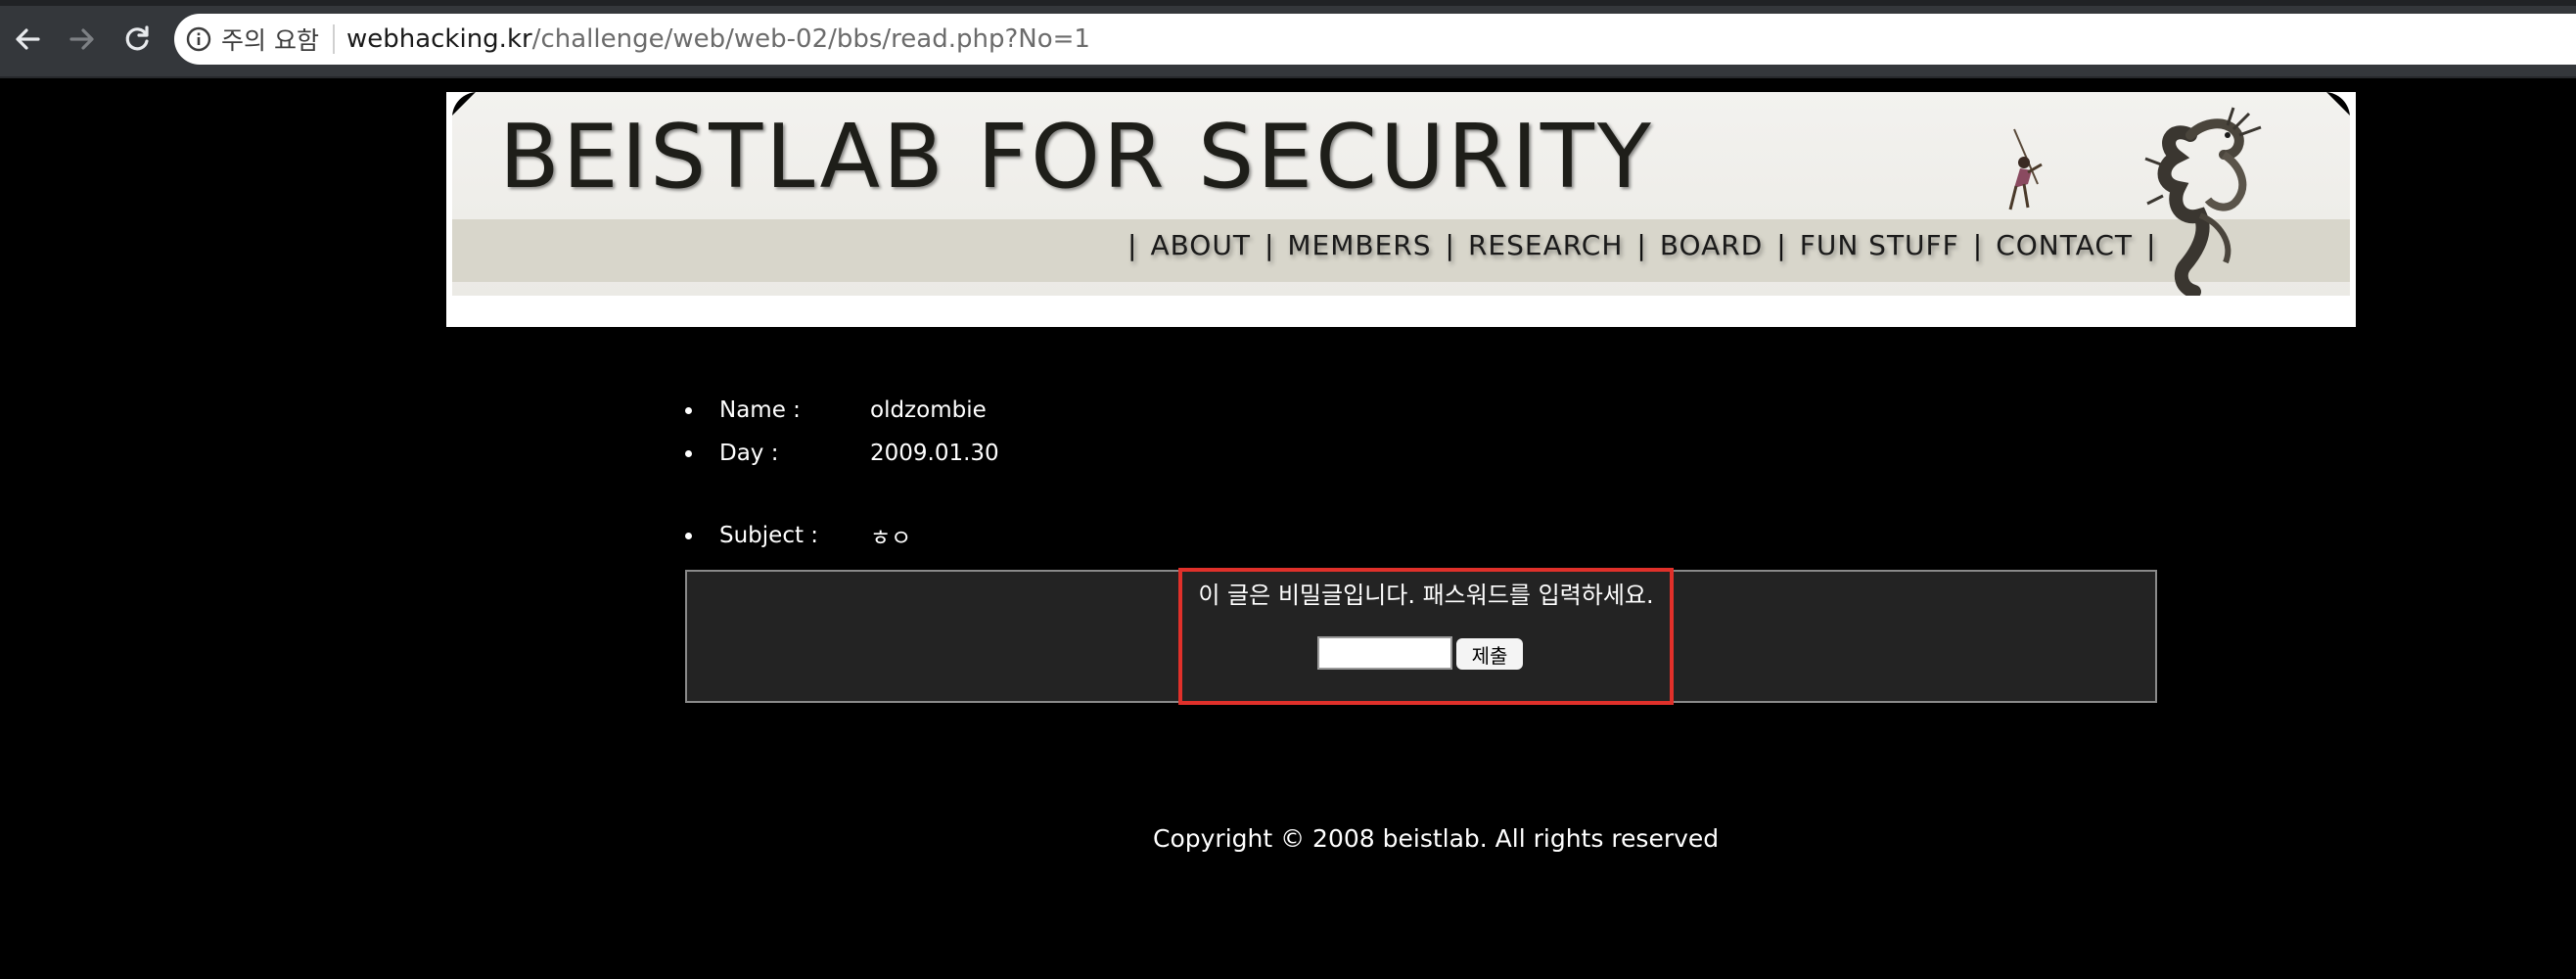  I want to click on info-icon, so click(199, 39).